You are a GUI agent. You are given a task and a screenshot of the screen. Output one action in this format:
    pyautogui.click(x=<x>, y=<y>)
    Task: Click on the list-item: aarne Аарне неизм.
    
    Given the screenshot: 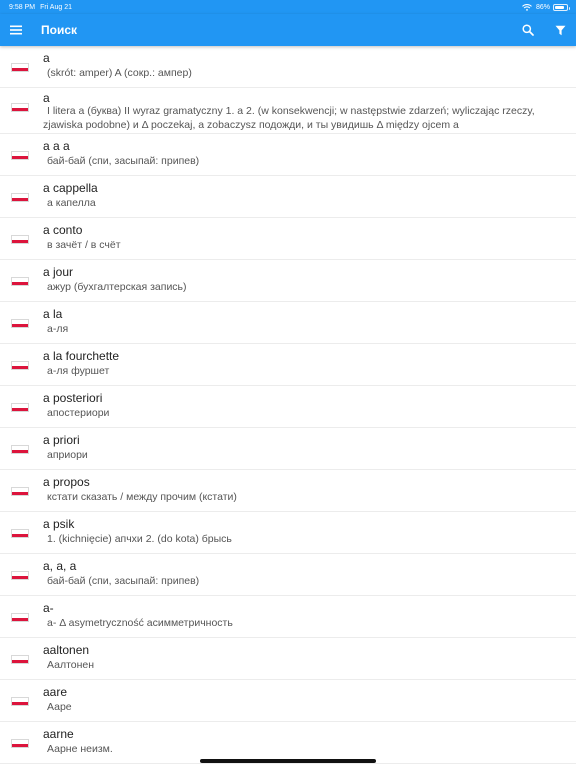 What is the action you would take?
    pyautogui.click(x=288, y=743)
    